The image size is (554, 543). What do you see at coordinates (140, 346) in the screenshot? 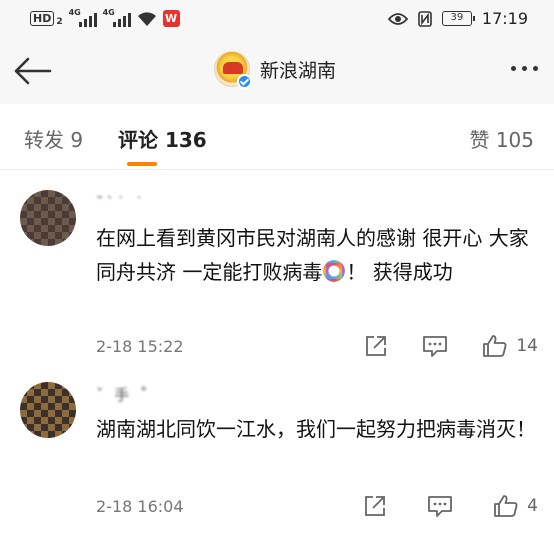
I see `comment-time: 2-18 15:22` at bounding box center [140, 346].